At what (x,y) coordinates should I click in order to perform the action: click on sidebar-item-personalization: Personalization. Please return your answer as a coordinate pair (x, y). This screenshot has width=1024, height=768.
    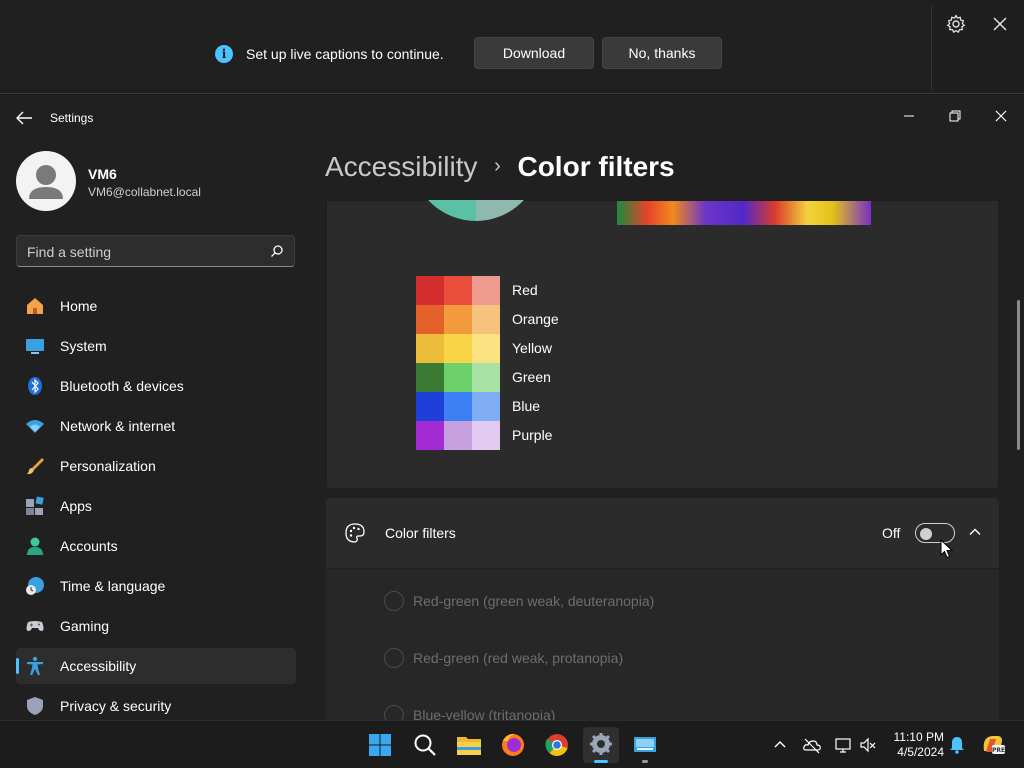
    Looking at the image, I should click on (156, 466).